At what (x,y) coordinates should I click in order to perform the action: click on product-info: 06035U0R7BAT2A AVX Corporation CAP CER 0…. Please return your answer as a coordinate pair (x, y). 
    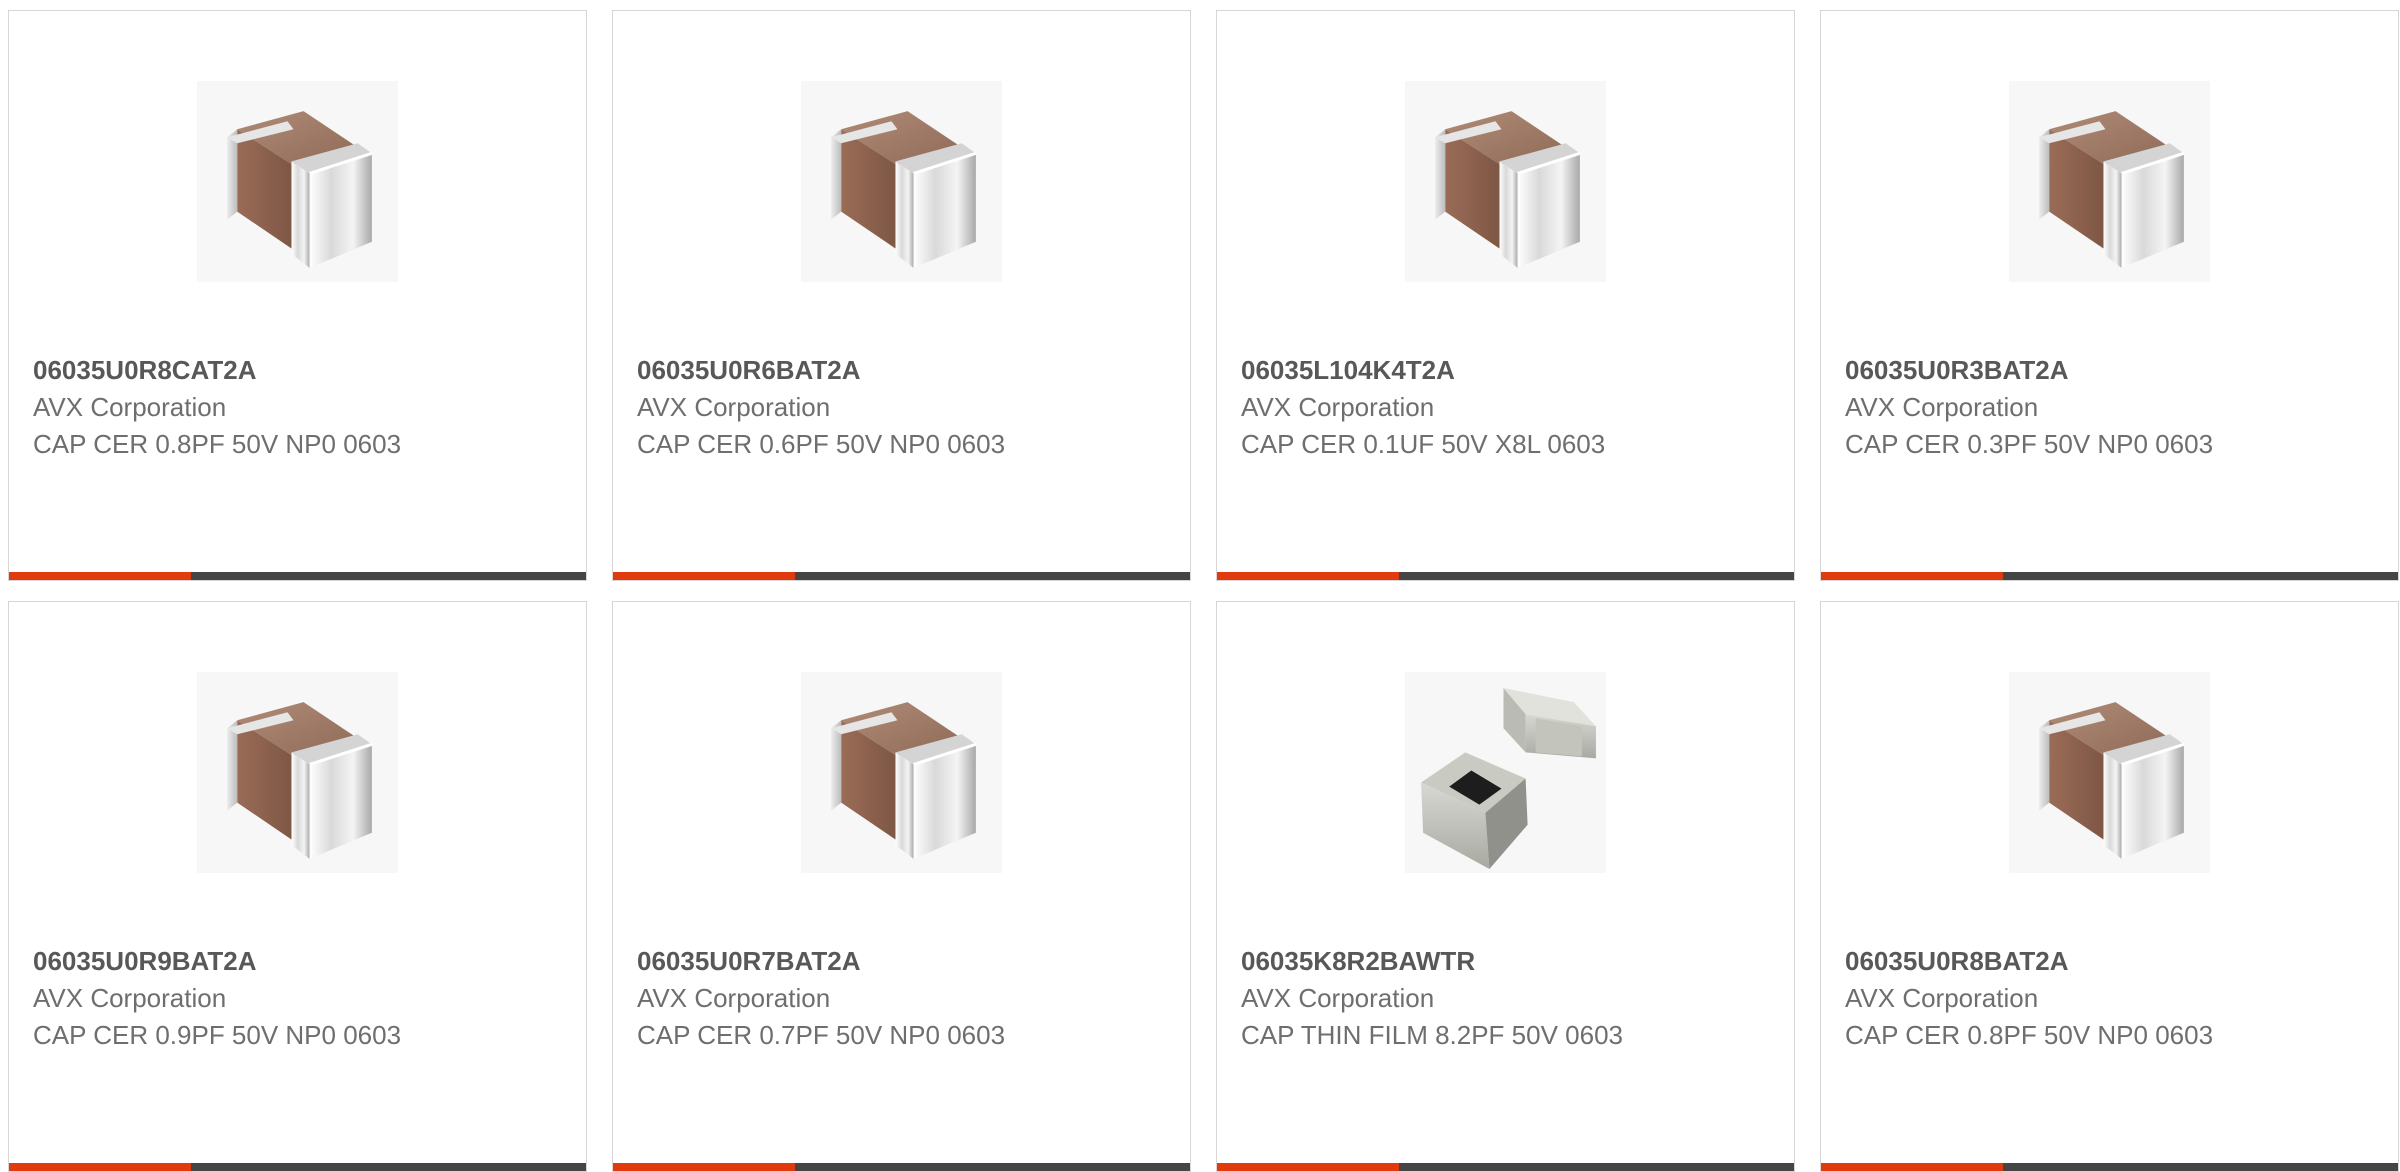
    Looking at the image, I should click on (903, 998).